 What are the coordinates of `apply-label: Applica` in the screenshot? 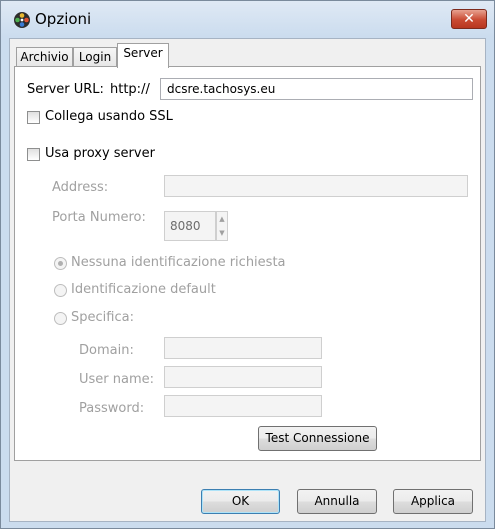 It's located at (433, 501).